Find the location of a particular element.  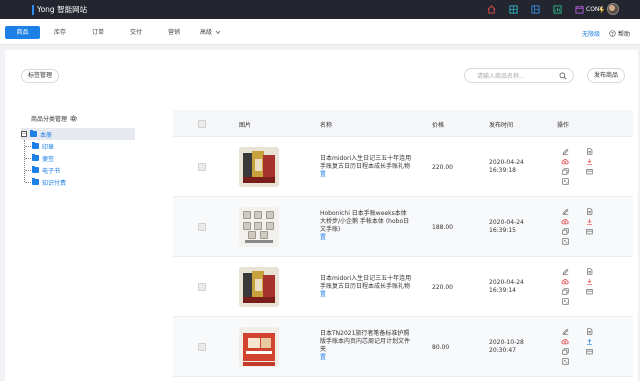

tab-orders: 订单 is located at coordinates (98, 32).